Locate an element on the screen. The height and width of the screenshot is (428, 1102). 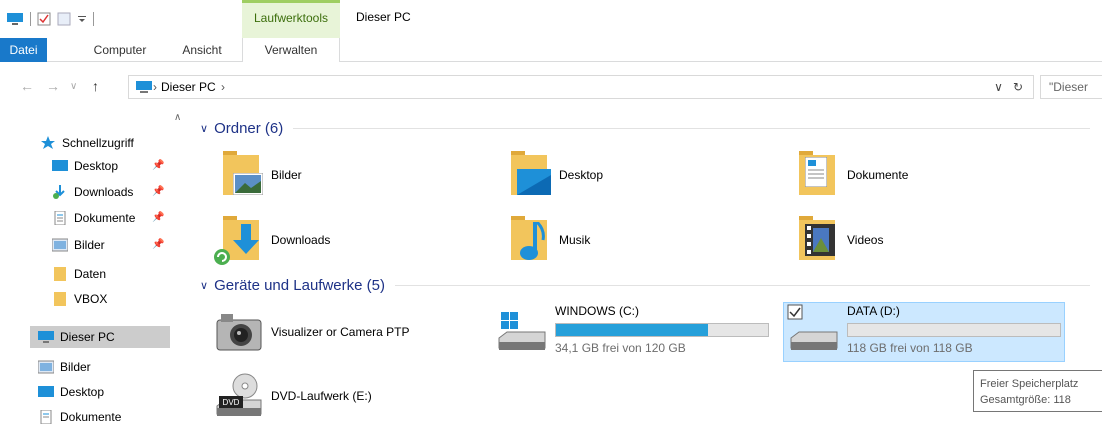
sidebar-item-dokumente-pc: Dokumente is located at coordinates (123, 417).